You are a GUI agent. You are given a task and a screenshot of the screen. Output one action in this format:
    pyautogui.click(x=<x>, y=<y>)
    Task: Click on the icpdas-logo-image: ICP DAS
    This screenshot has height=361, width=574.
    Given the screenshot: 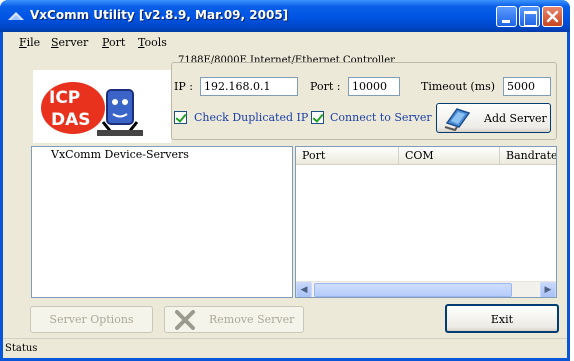 What is the action you would take?
    pyautogui.click(x=92, y=109)
    